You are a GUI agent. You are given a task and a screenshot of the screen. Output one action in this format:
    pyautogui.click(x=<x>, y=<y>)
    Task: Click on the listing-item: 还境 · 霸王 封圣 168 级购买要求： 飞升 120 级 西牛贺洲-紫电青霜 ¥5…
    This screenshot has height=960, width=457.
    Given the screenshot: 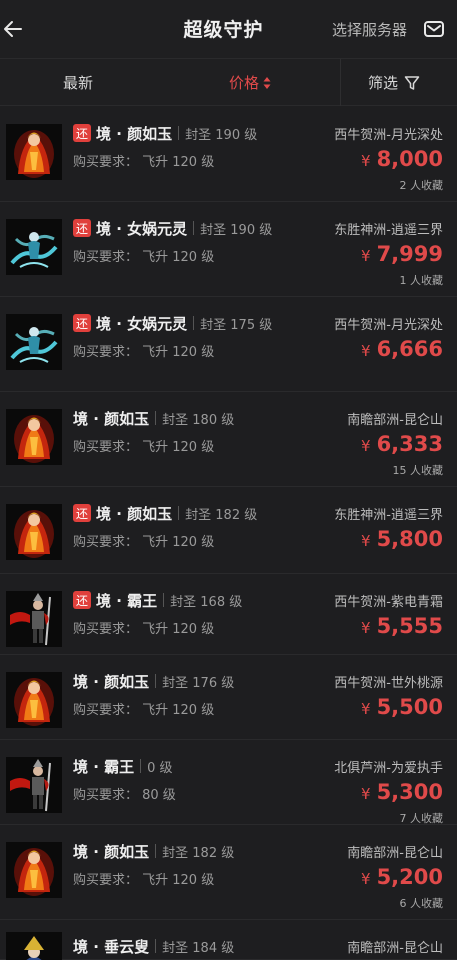 What is the action you would take?
    pyautogui.click(x=228, y=614)
    